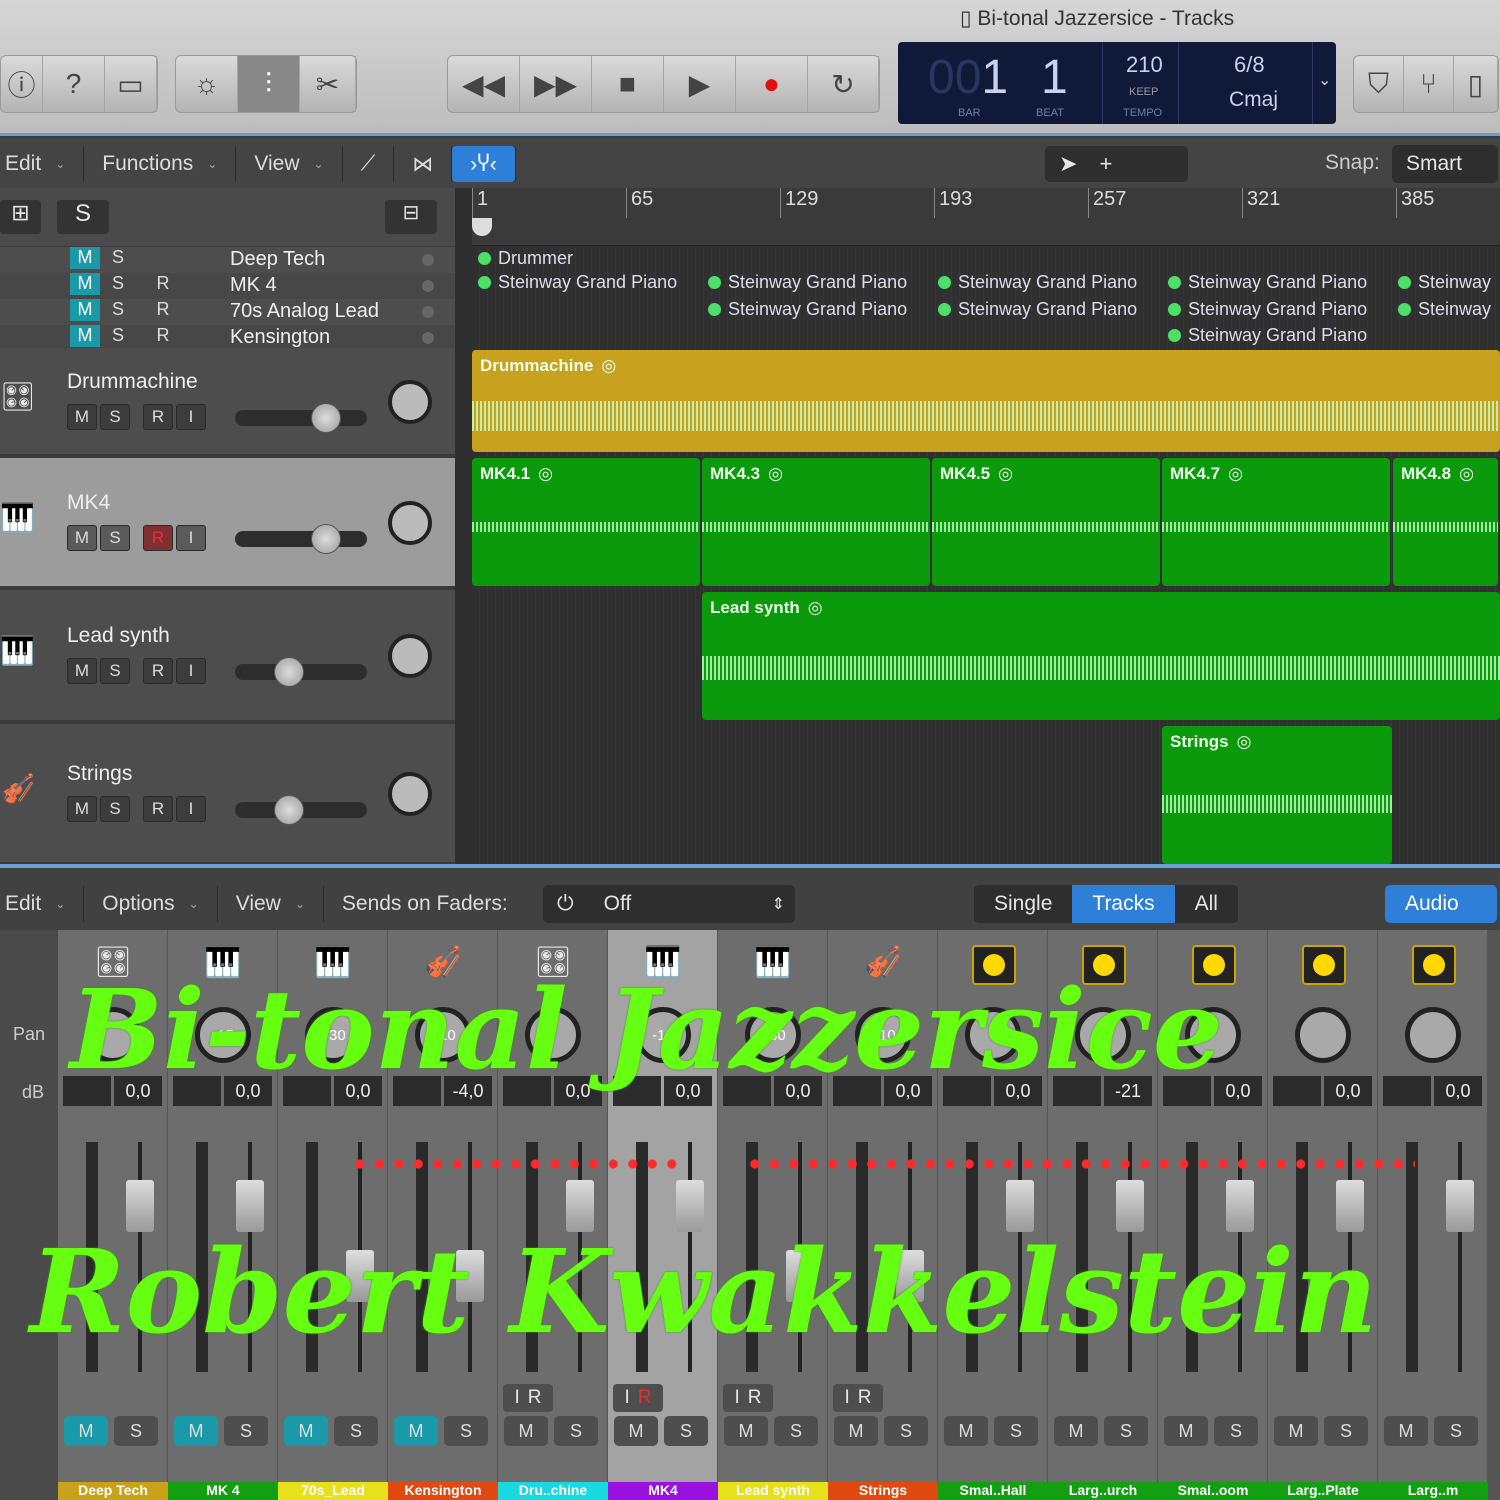 Image resolution: width=1500 pixels, height=1500 pixels. Describe the element at coordinates (227, 286) in the screenshot. I see `summary-track-row: M S R MK 4` at that location.